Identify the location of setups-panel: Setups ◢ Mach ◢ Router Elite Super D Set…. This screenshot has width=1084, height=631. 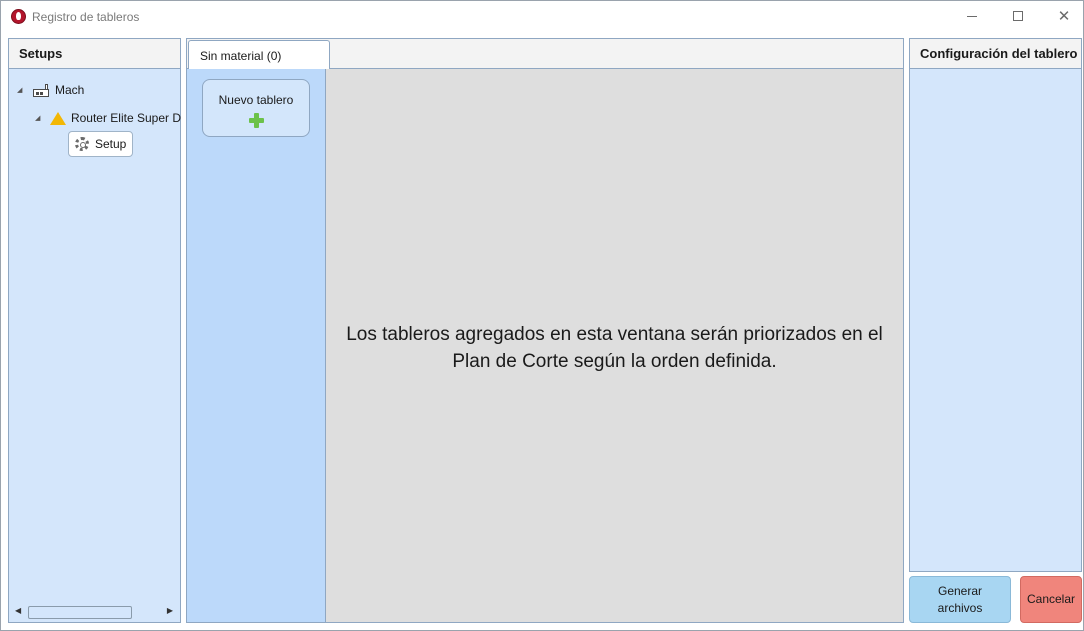
(94, 330).